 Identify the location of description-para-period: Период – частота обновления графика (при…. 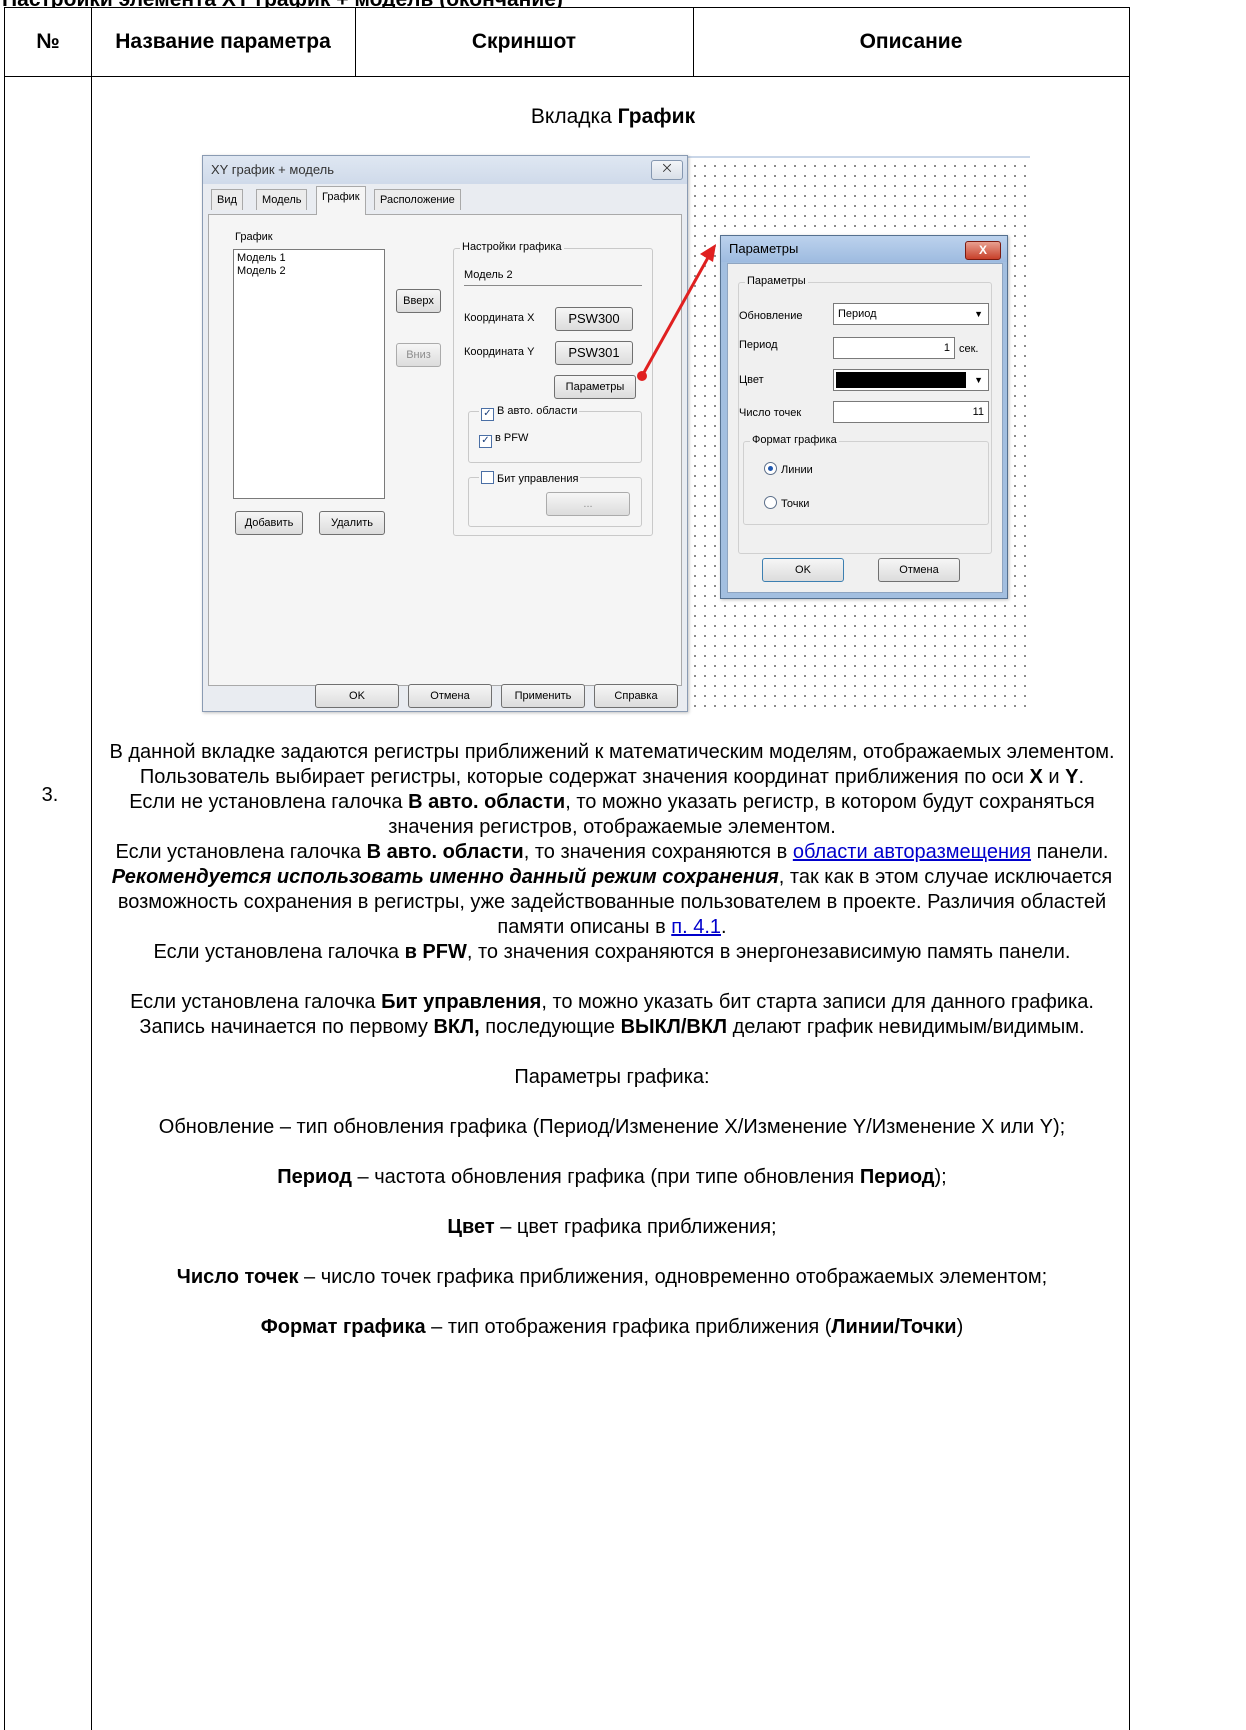
(612, 1177).